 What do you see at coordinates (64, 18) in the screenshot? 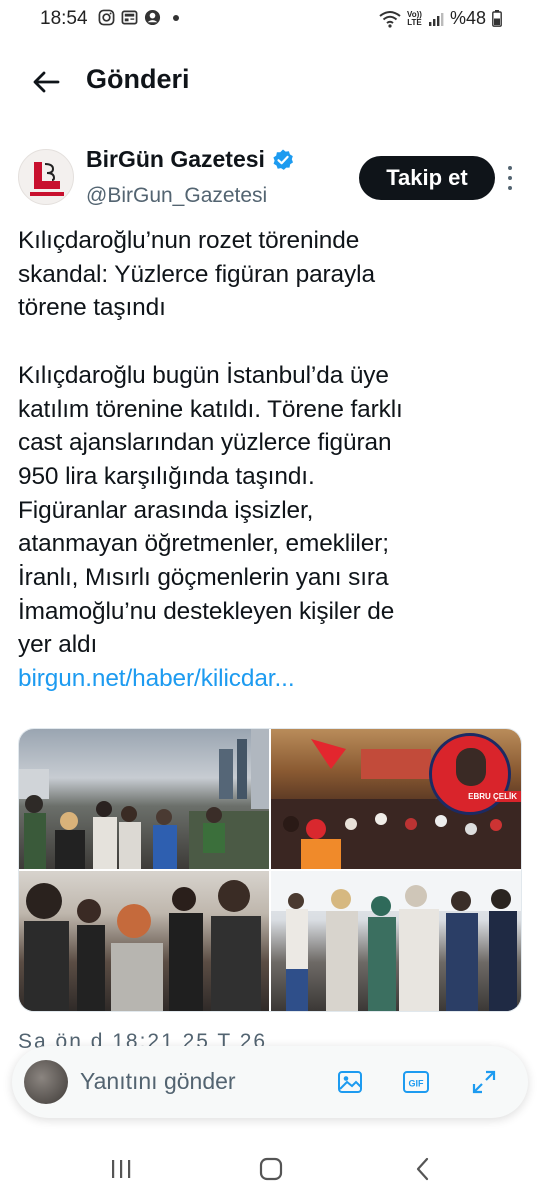
I see `status-time: 18:54` at bounding box center [64, 18].